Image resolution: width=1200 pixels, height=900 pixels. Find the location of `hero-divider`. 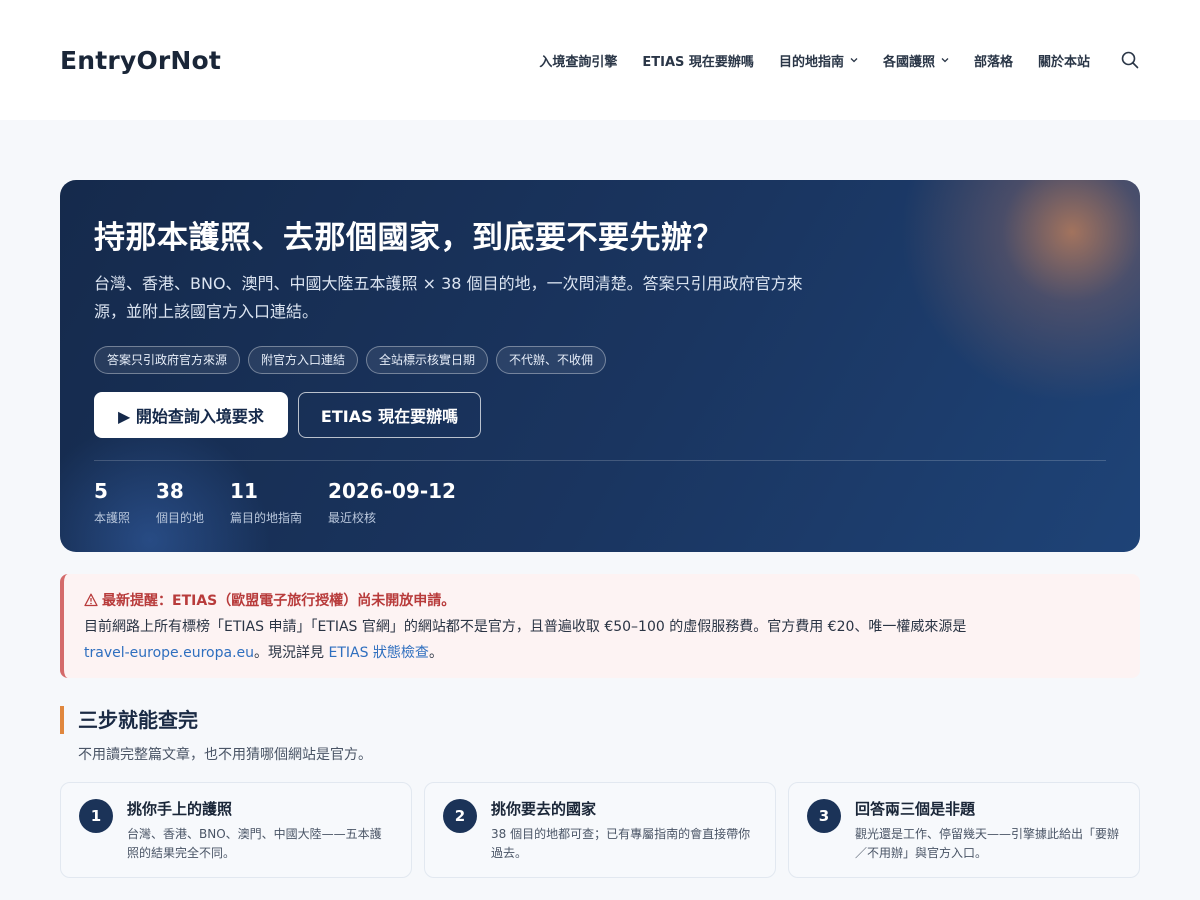

hero-divider is located at coordinates (600, 460).